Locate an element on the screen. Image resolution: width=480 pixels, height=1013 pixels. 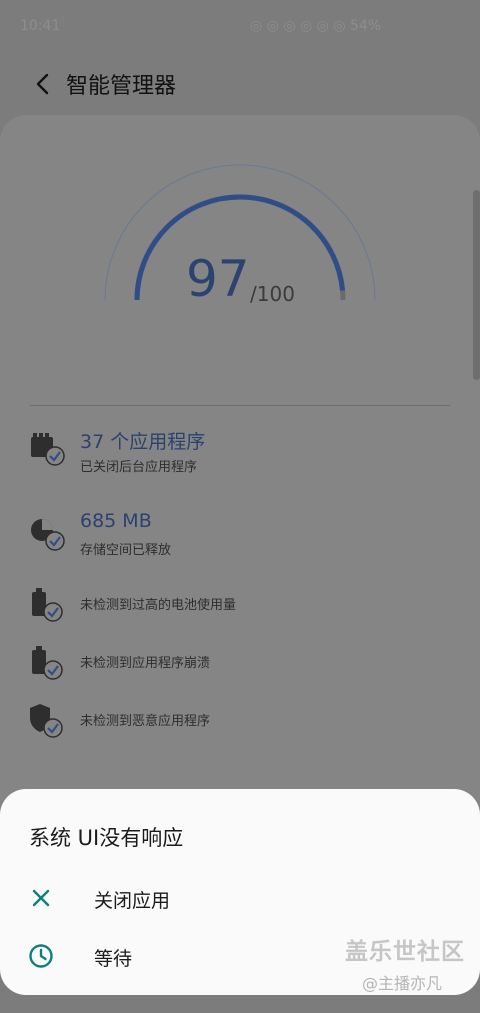
score-max: /100 is located at coordinates (272, 294).